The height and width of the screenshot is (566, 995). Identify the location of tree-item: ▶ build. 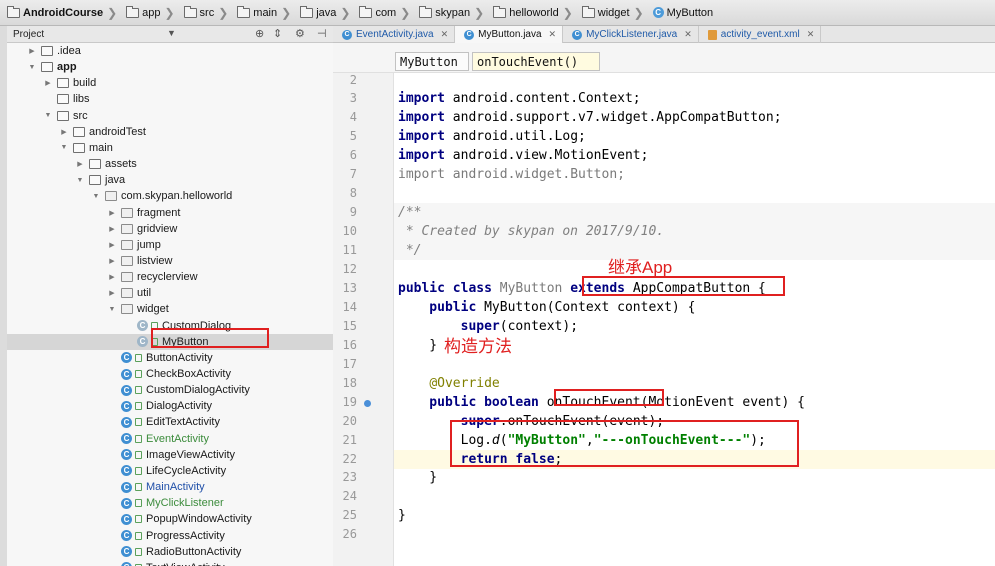
(170, 83).